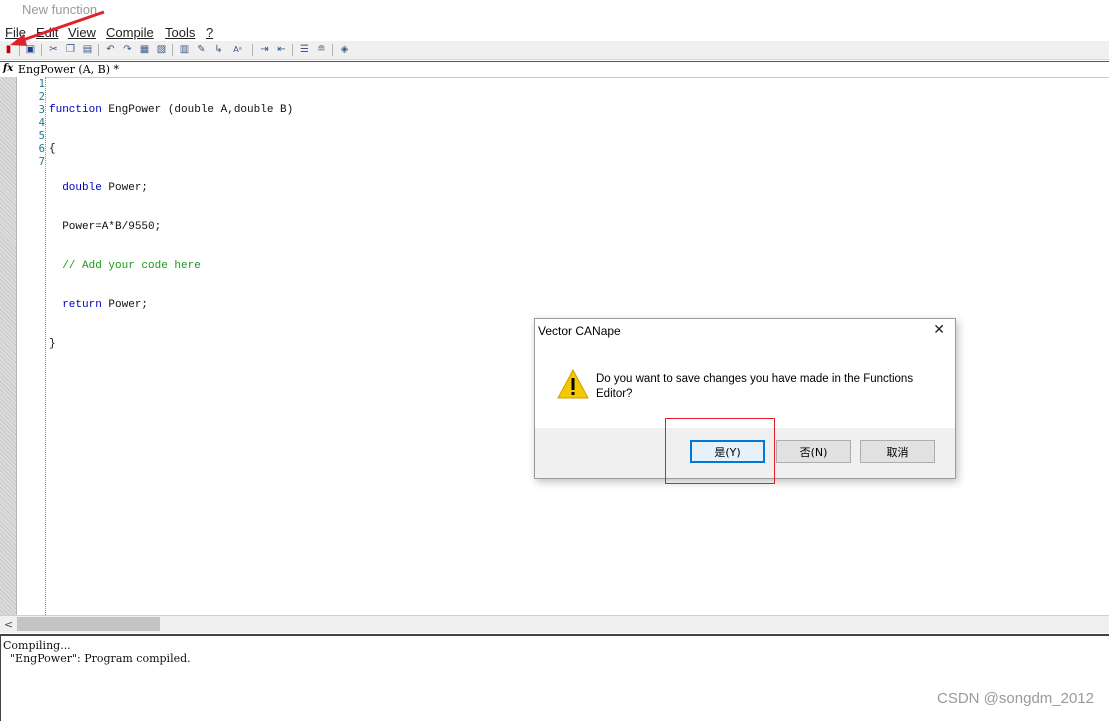 The image size is (1109, 721). Describe the element at coordinates (180, 32) in the screenshot. I see `menu-tools: Tools` at that location.